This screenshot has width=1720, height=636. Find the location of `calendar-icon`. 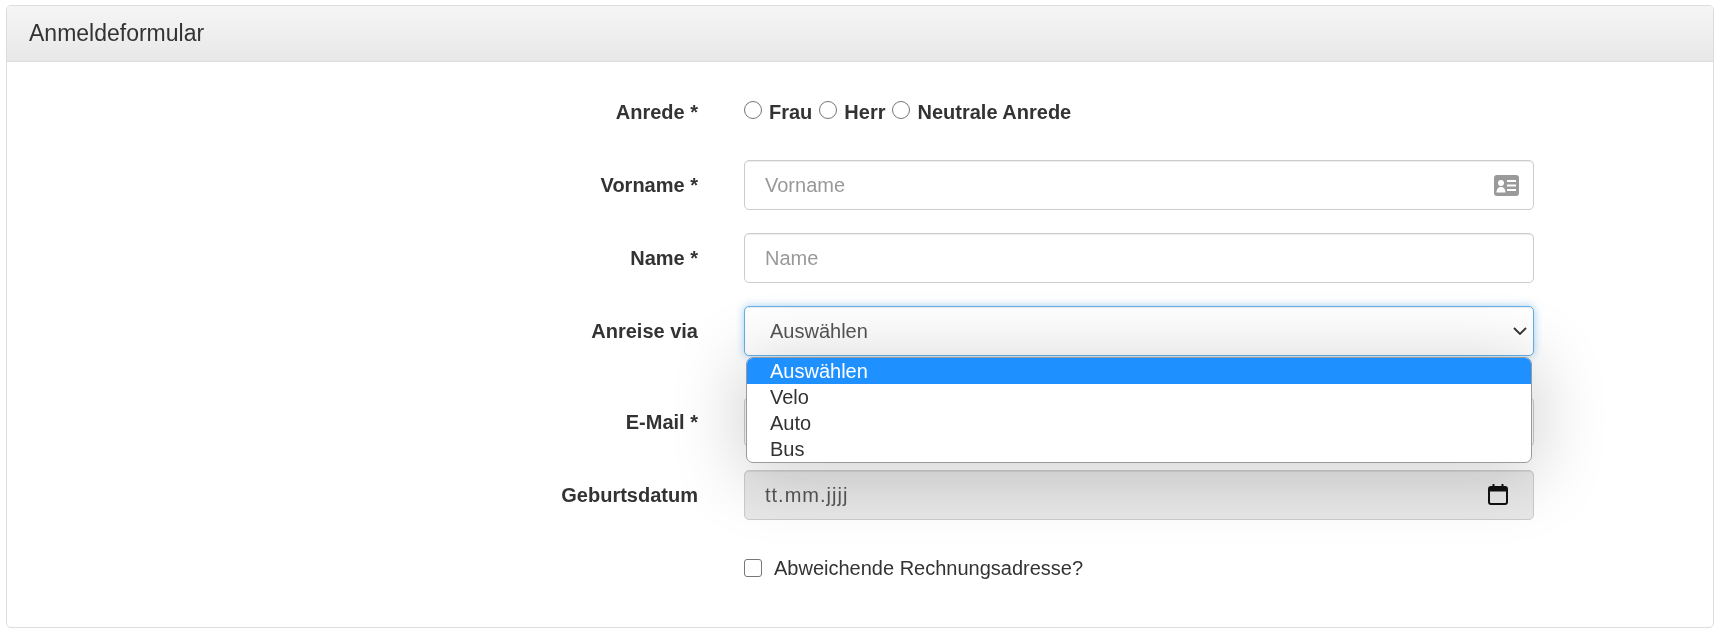

calendar-icon is located at coordinates (1498, 494).